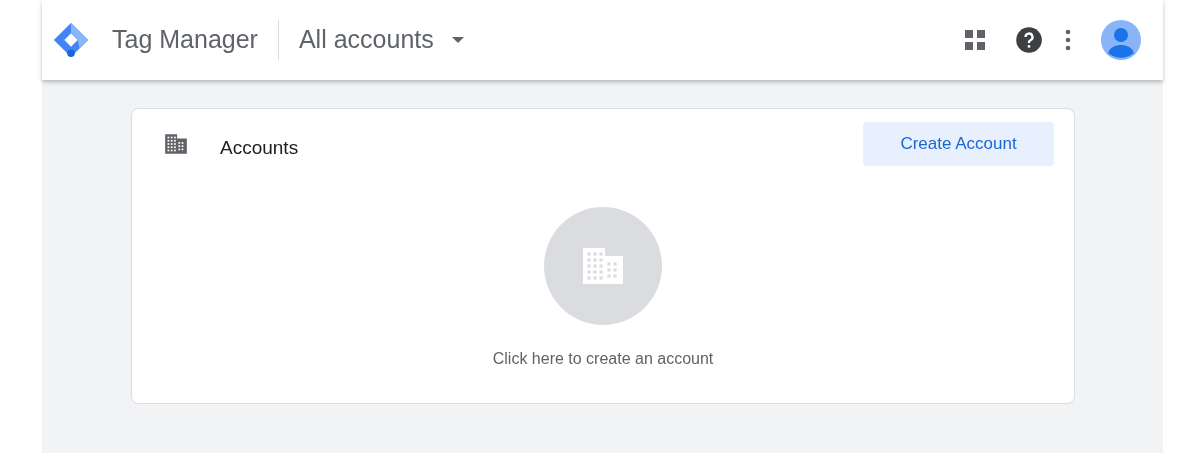 Image resolution: width=1193 pixels, height=471 pixels. I want to click on caret-icon, so click(457, 40).